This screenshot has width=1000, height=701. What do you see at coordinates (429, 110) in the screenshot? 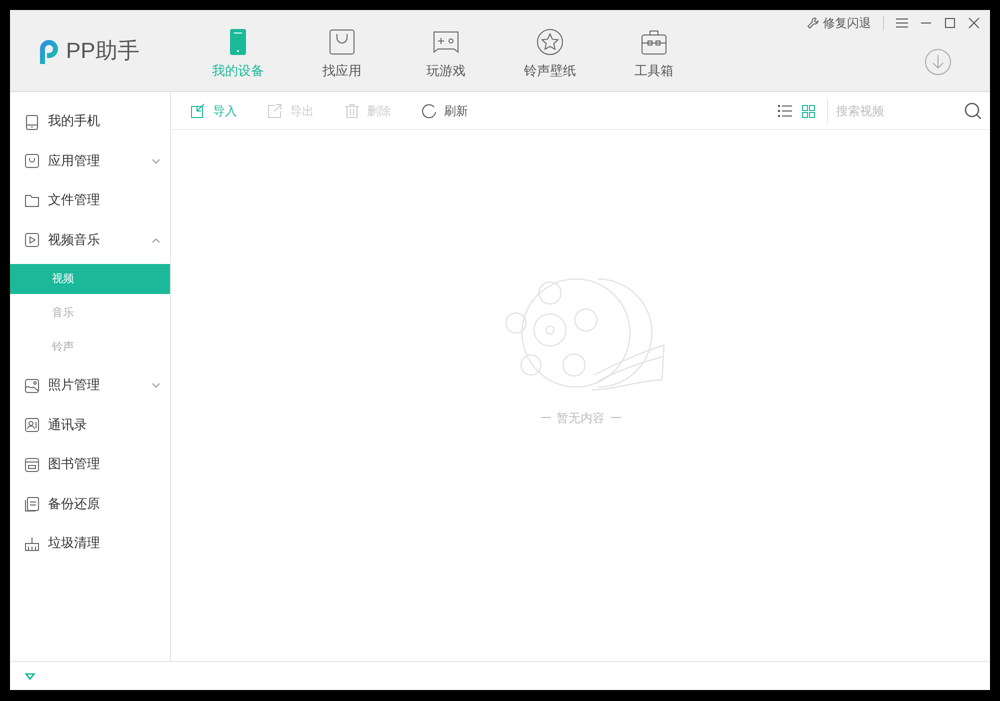
I see `refresh-icon` at bounding box center [429, 110].